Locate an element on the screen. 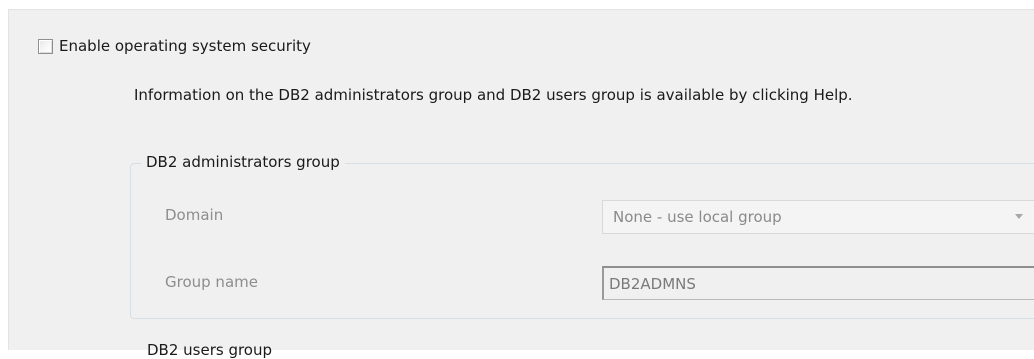  domain-select-value: None - use local group is located at coordinates (697, 217).